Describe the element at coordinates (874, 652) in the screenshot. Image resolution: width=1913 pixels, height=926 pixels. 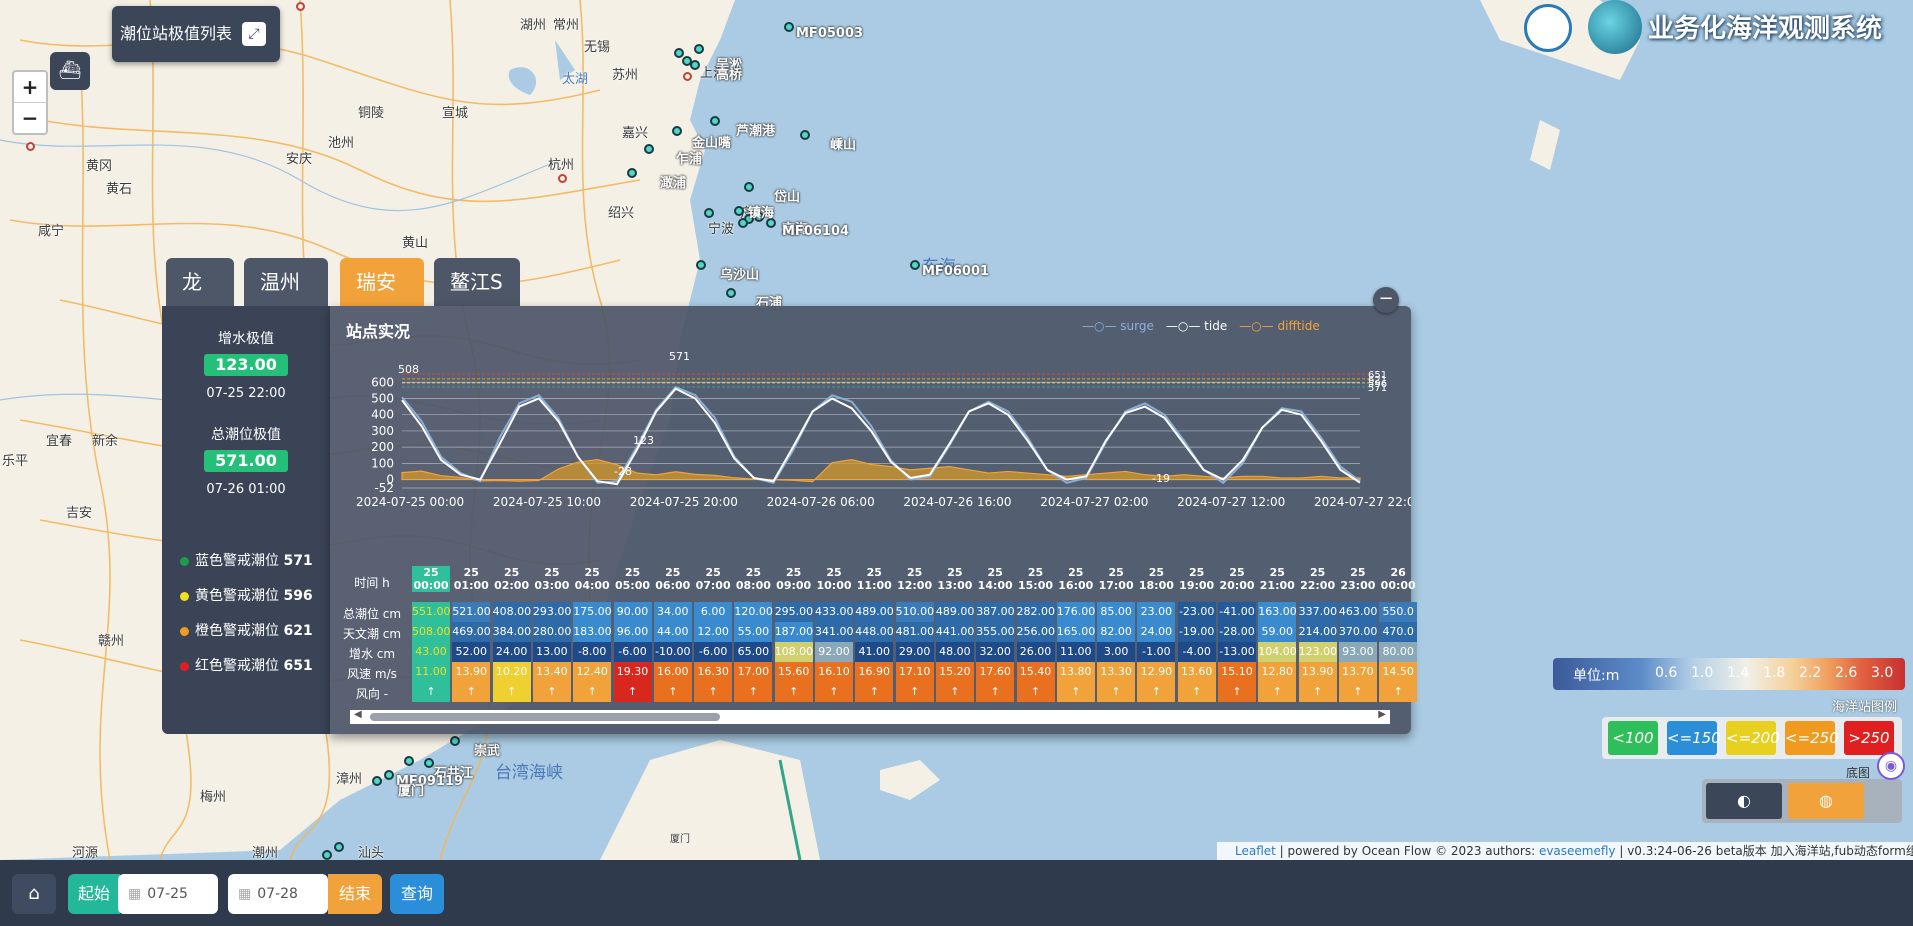
I see `table-cell: 41.00` at that location.